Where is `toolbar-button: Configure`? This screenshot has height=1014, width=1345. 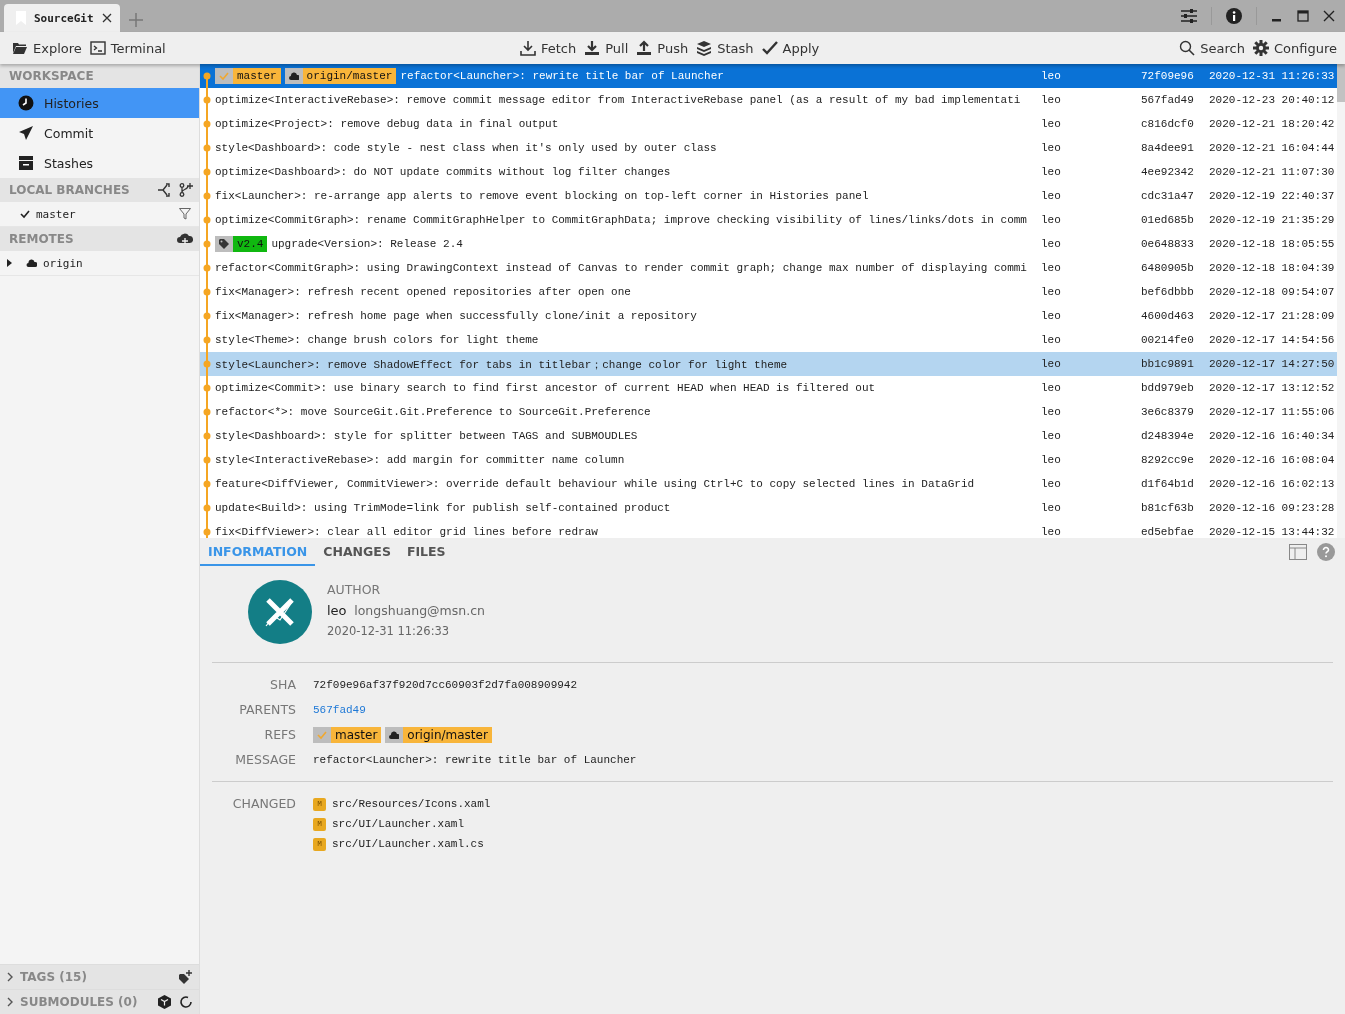 toolbar-button: Configure is located at coordinates (1295, 48).